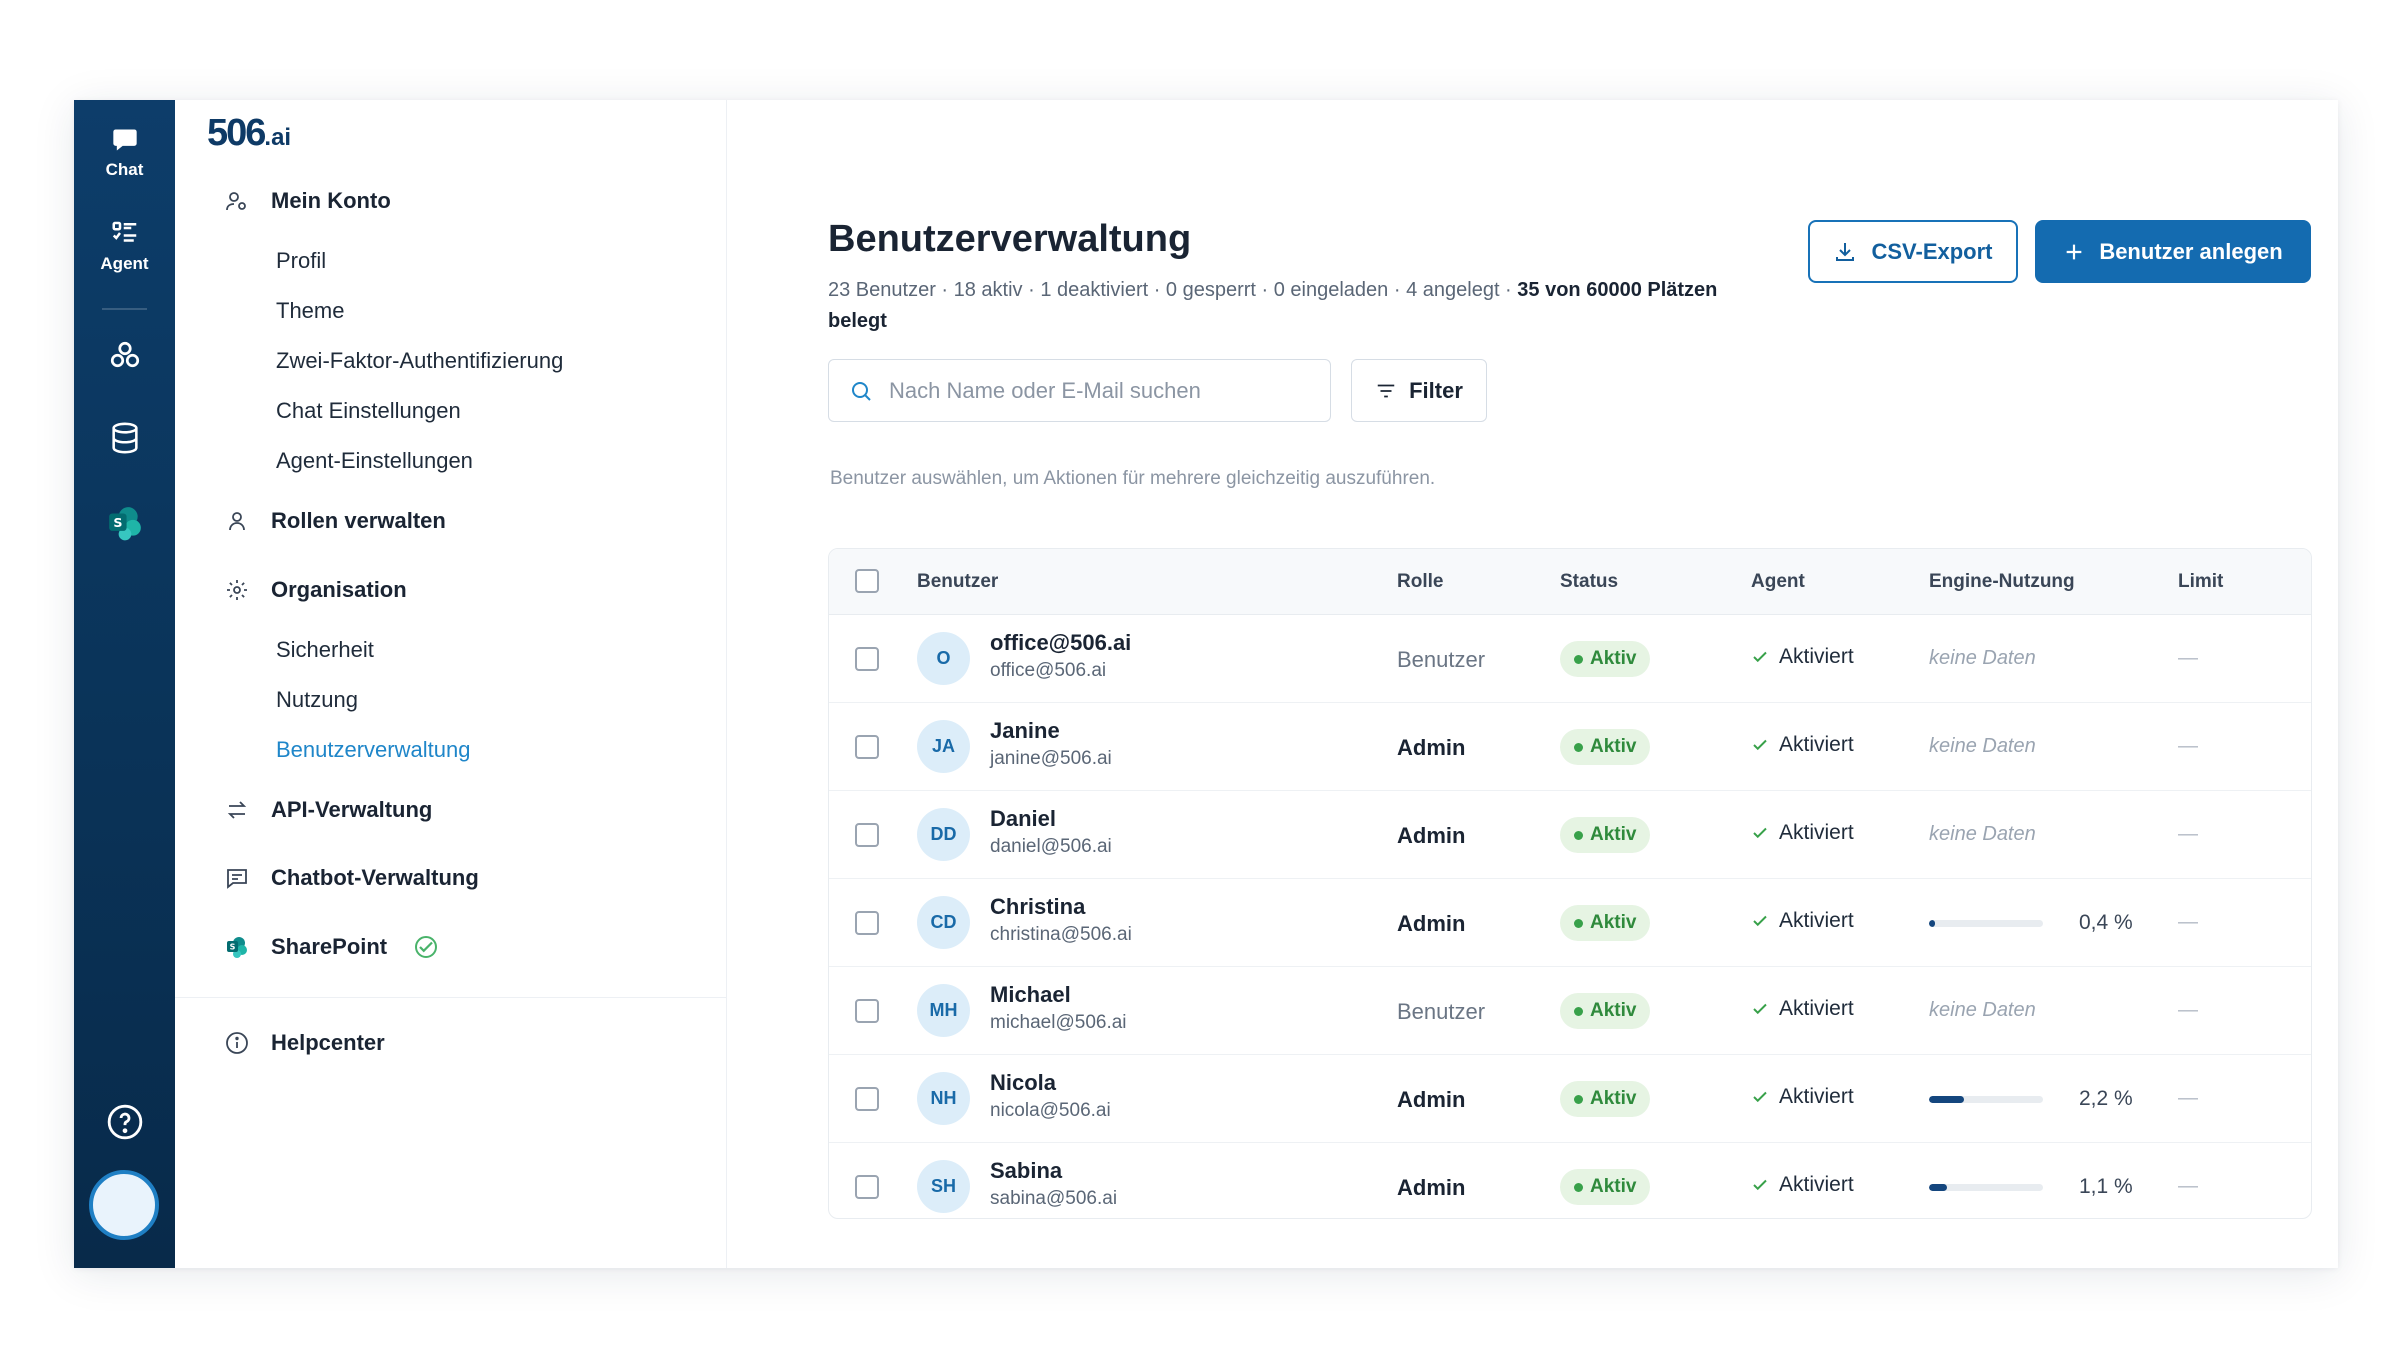  I want to click on usage-percent: 1,1 %, so click(2106, 1186).